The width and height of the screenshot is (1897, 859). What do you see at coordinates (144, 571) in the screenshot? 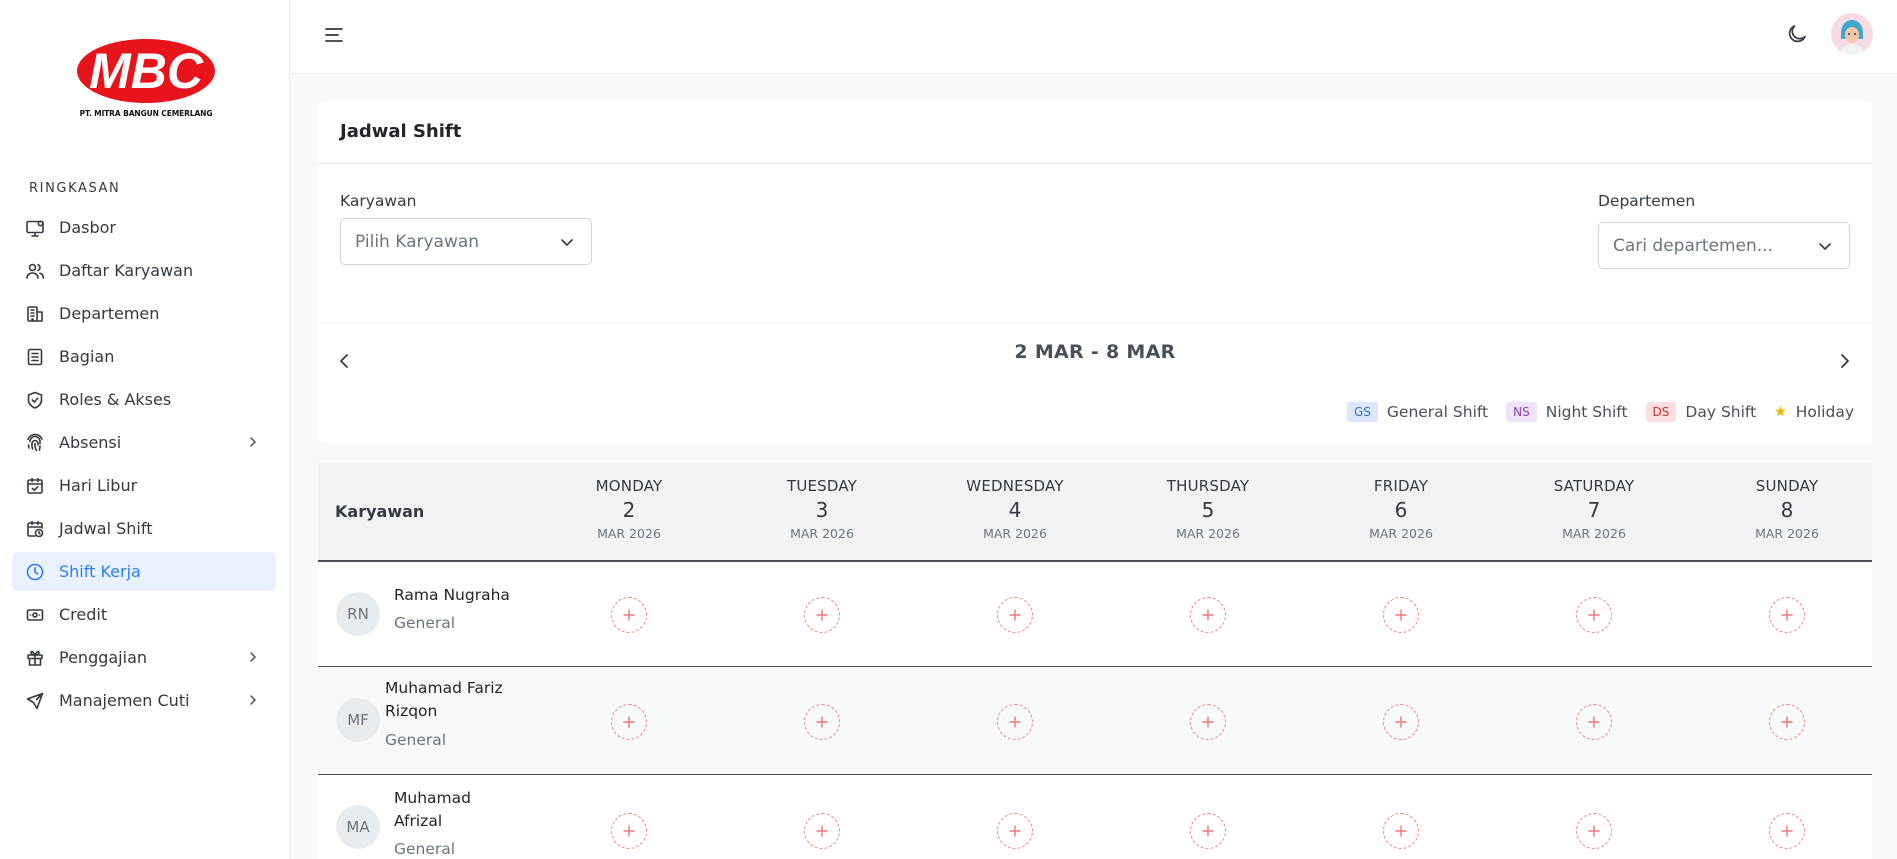
I see `sidebar-item-shift-kerja: Shift Kerja` at bounding box center [144, 571].